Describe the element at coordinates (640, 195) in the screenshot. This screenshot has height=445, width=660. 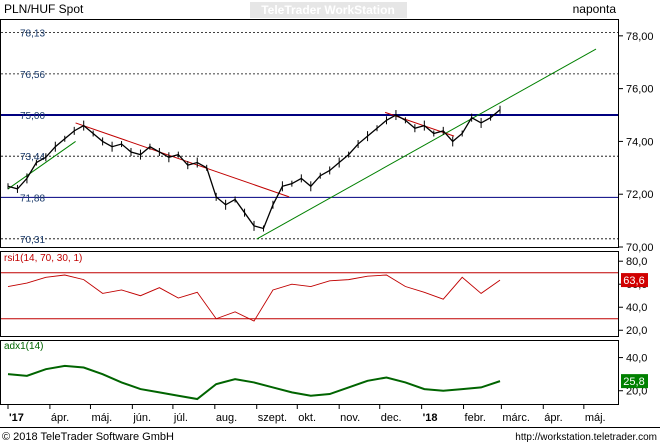
I see `price-tick-label: 72,00` at that location.